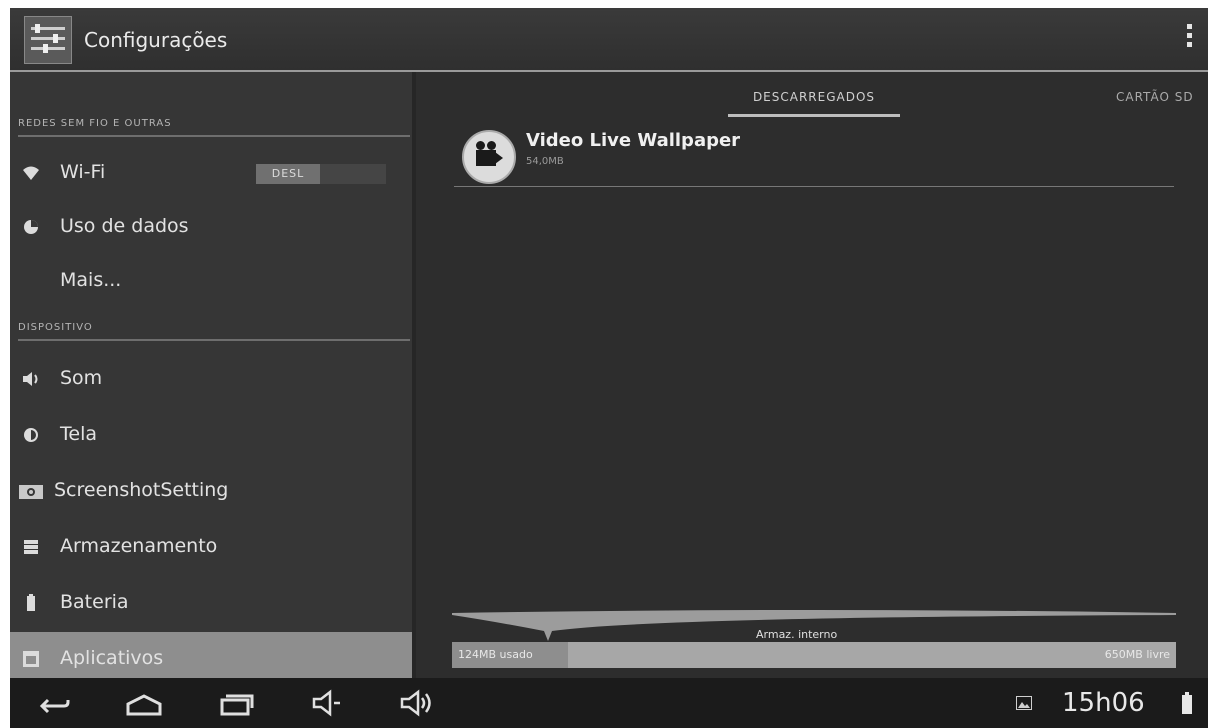 This screenshot has height=728, width=1208. Describe the element at coordinates (1024, 703) in the screenshot. I see `gallery-icon` at that location.